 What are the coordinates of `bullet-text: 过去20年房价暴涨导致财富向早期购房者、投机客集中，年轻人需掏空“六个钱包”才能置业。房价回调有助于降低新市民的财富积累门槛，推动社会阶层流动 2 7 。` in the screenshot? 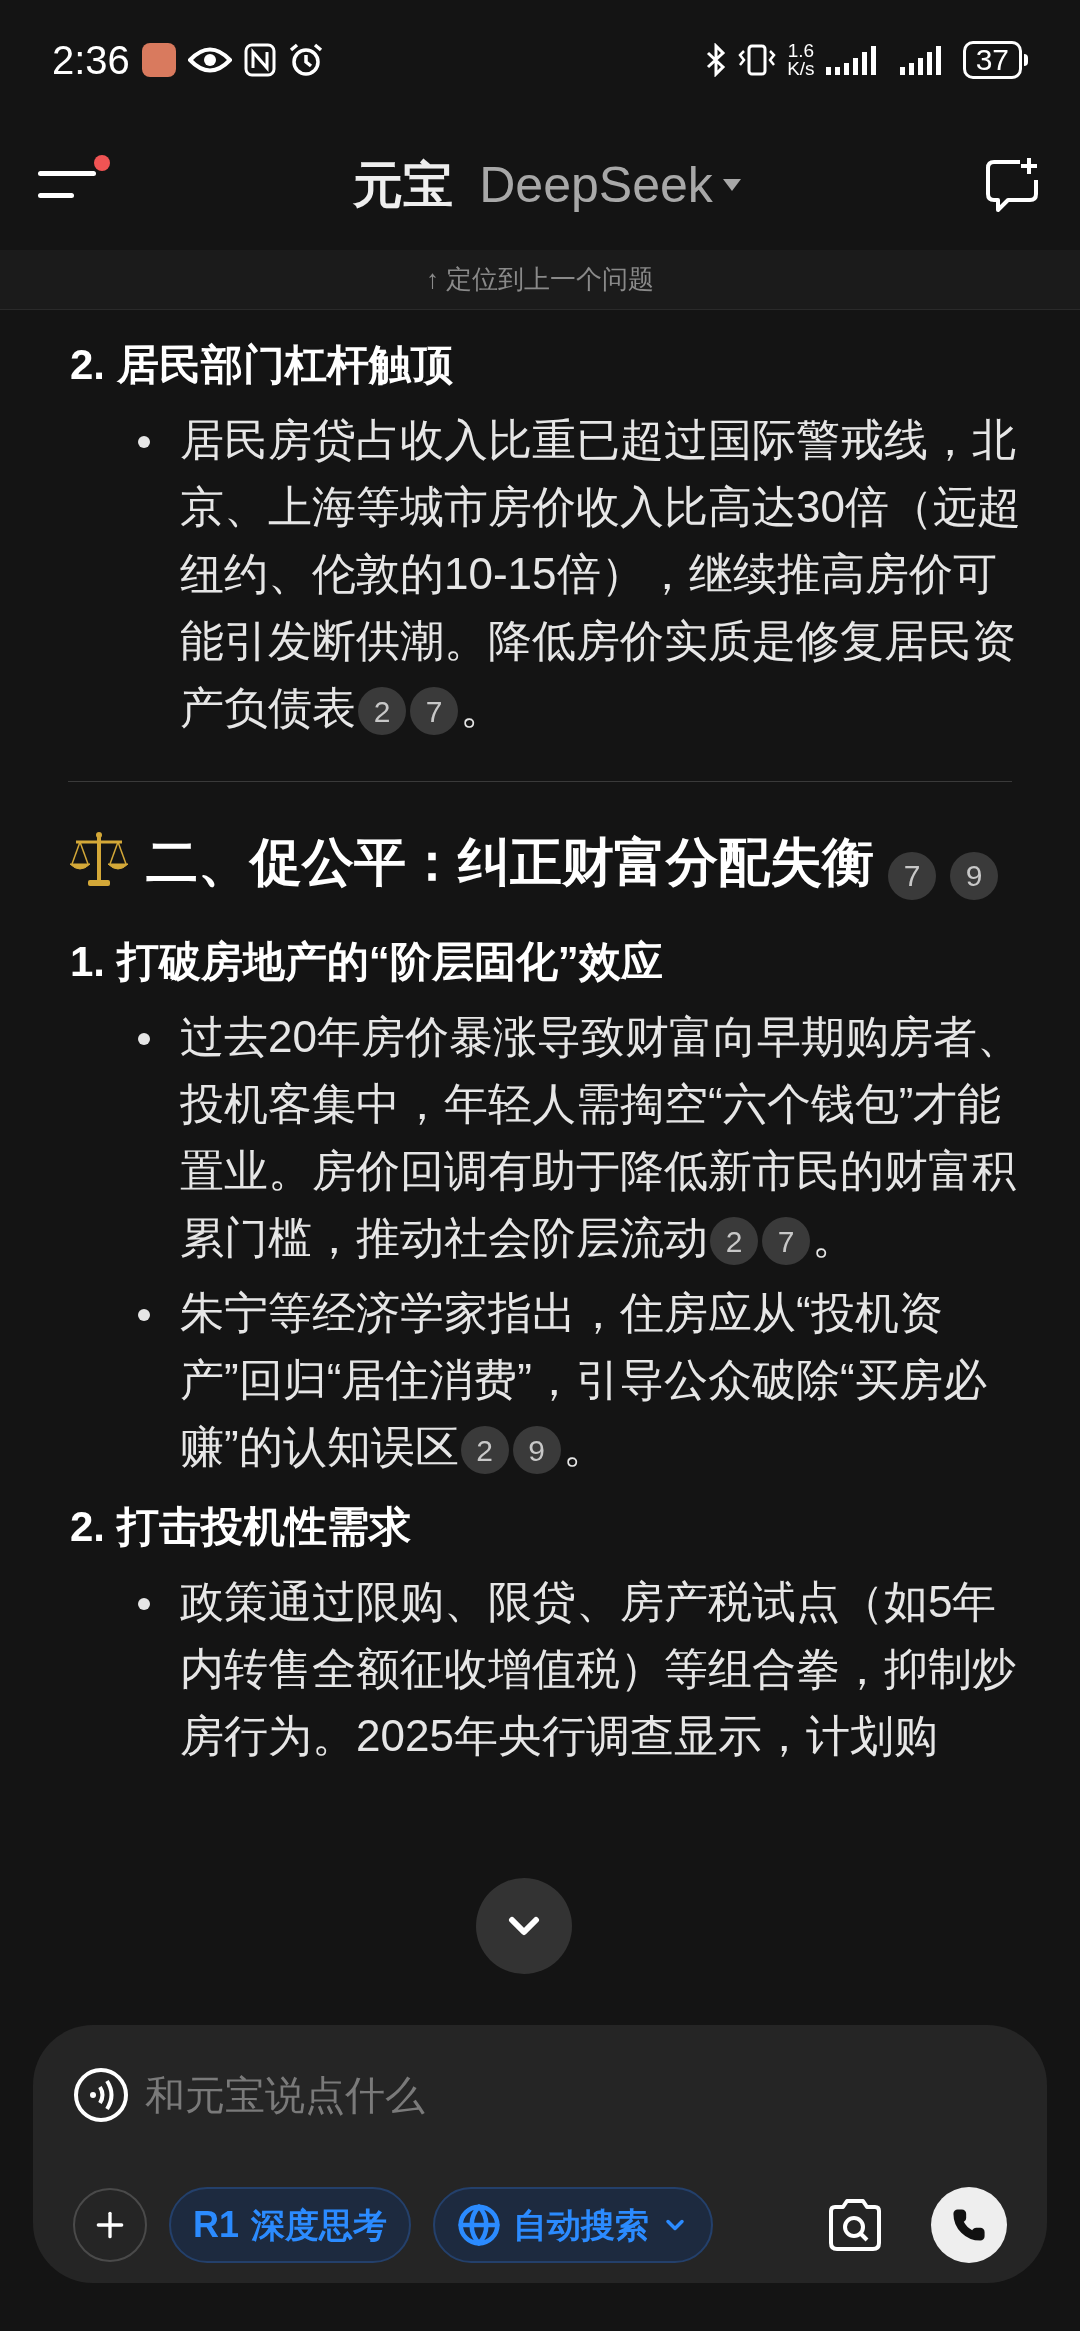 It's located at (610, 1137).